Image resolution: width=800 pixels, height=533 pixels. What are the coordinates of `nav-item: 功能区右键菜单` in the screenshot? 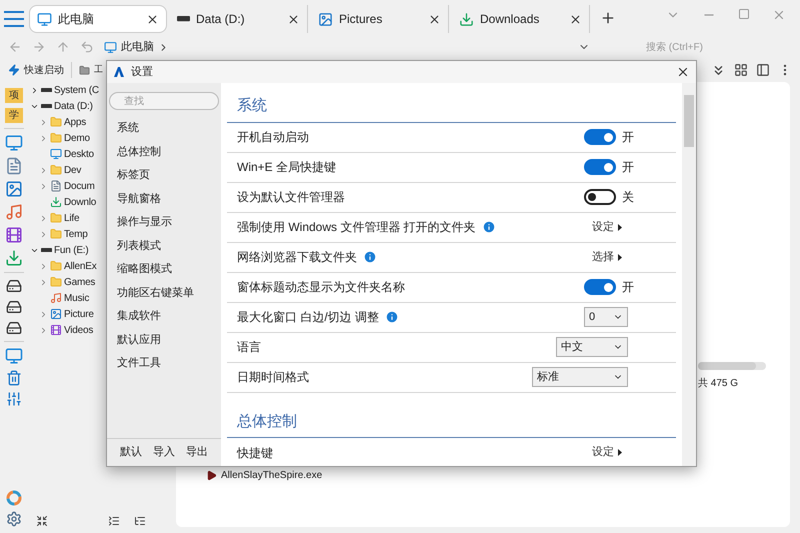 It's located at (169, 292).